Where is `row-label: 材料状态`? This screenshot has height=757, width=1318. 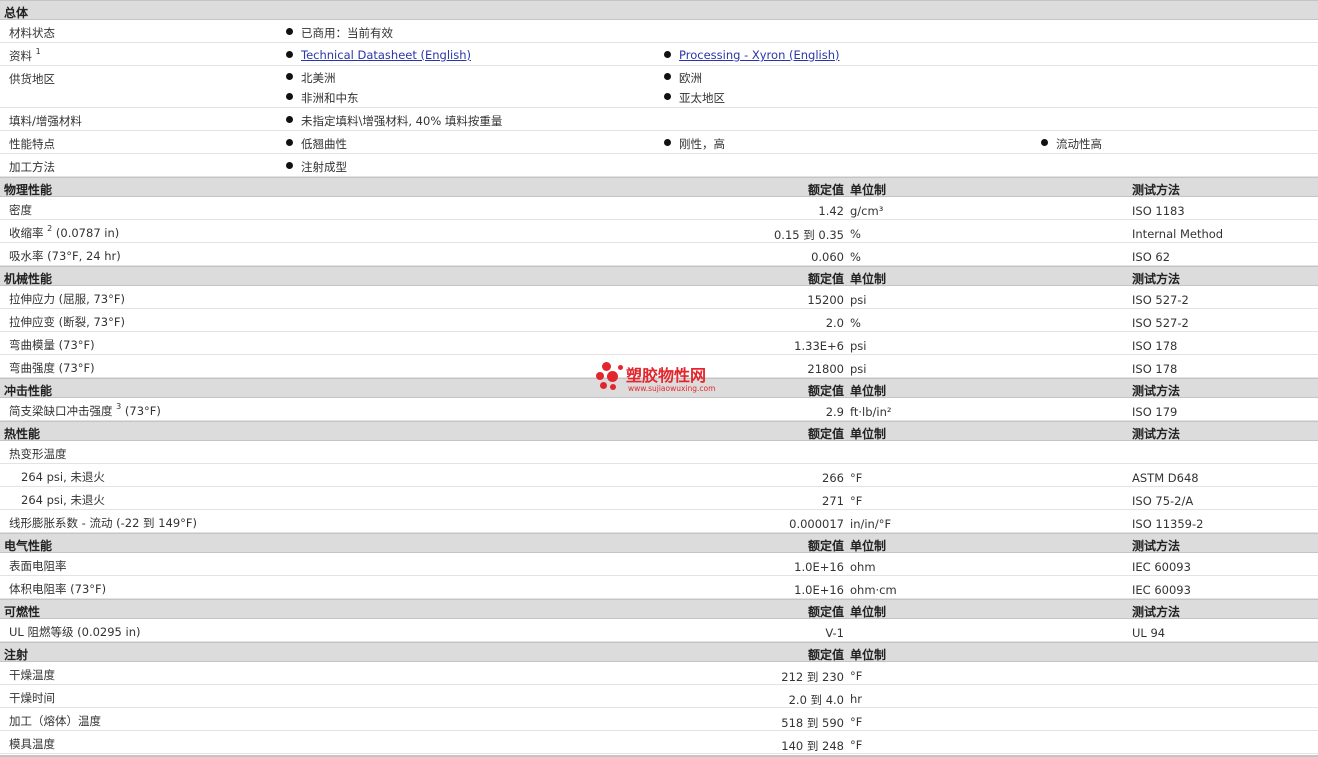 row-label: 材料状态 is located at coordinates (32, 33).